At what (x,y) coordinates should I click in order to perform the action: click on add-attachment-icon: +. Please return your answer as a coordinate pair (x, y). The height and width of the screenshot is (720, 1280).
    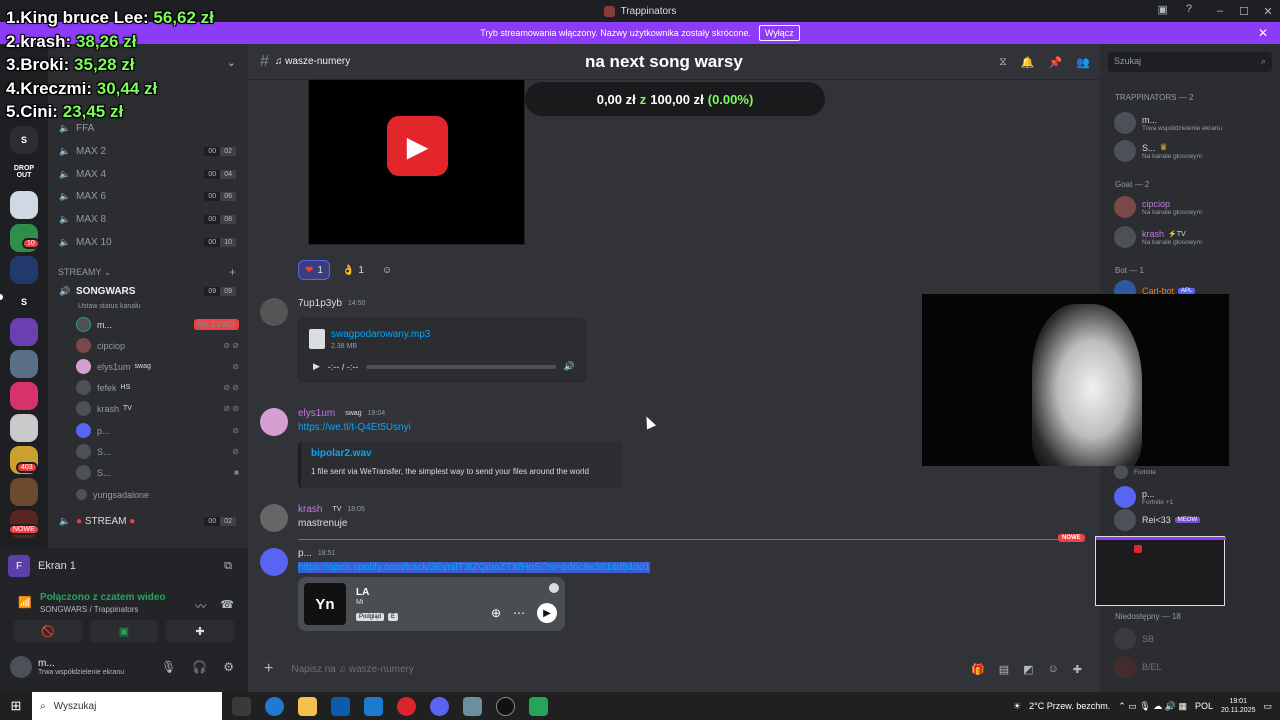
    Looking at the image, I should click on (268, 669).